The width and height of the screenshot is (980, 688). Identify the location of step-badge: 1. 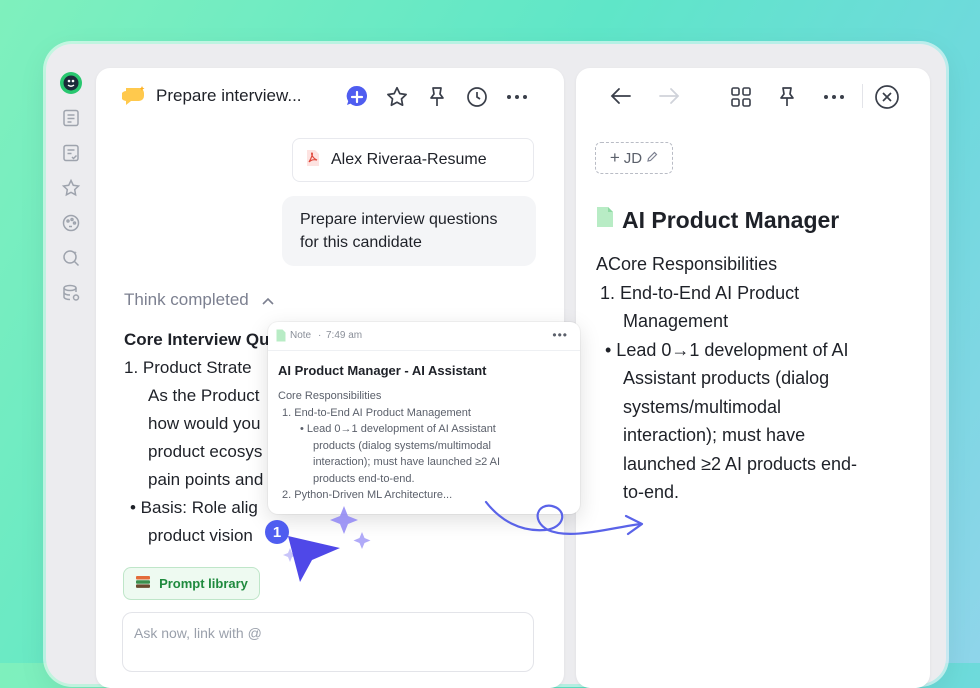
(277, 532).